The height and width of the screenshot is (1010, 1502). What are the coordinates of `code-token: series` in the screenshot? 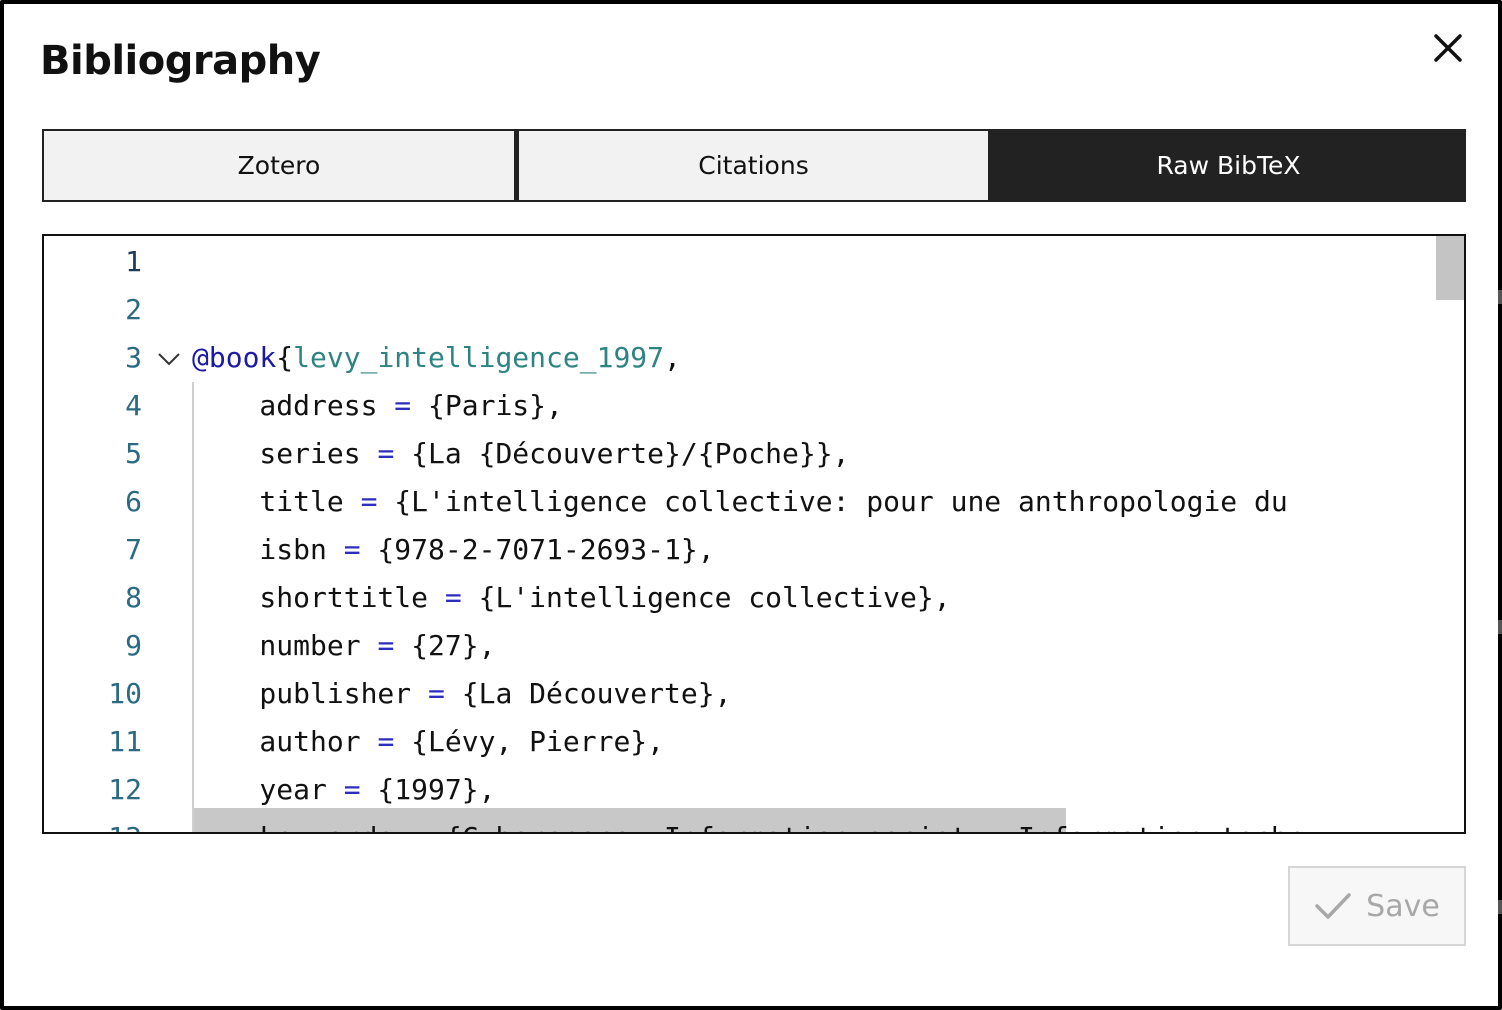 It's located at (285, 453).